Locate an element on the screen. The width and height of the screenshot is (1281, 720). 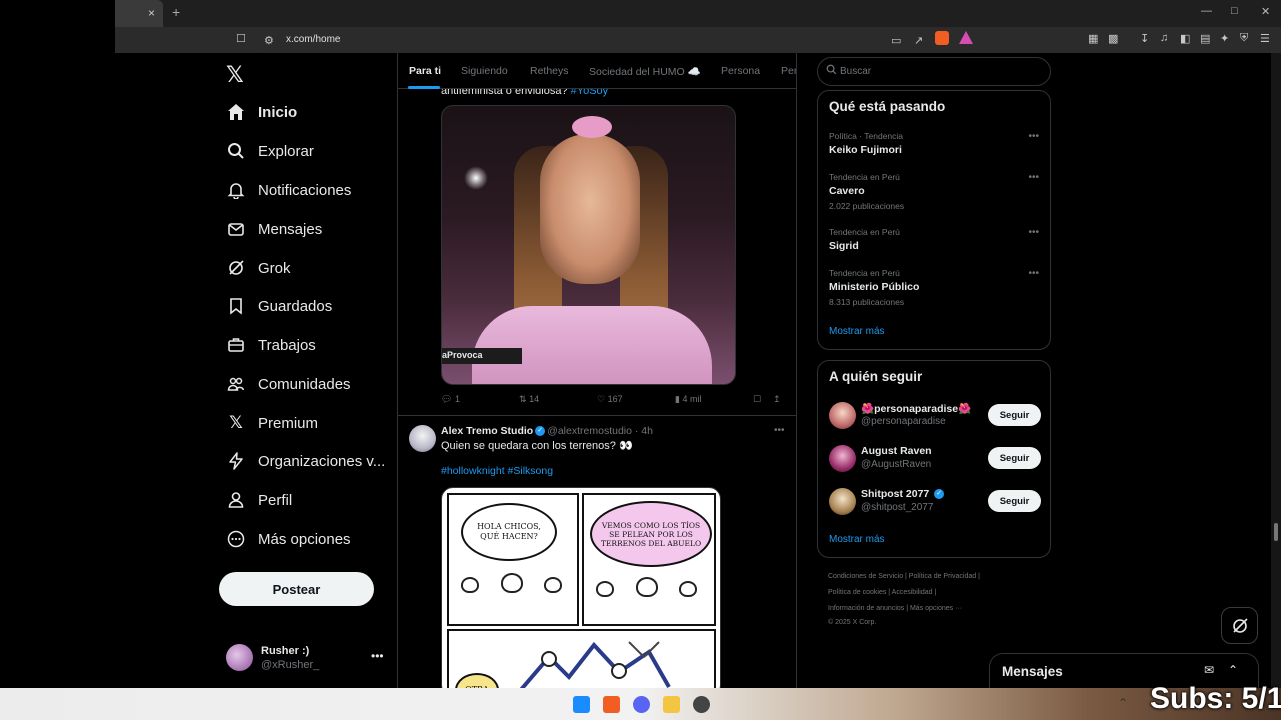
comic-panel: HOLA CHICOS, QUÉ HACEN? is located at coordinates (513, 559).